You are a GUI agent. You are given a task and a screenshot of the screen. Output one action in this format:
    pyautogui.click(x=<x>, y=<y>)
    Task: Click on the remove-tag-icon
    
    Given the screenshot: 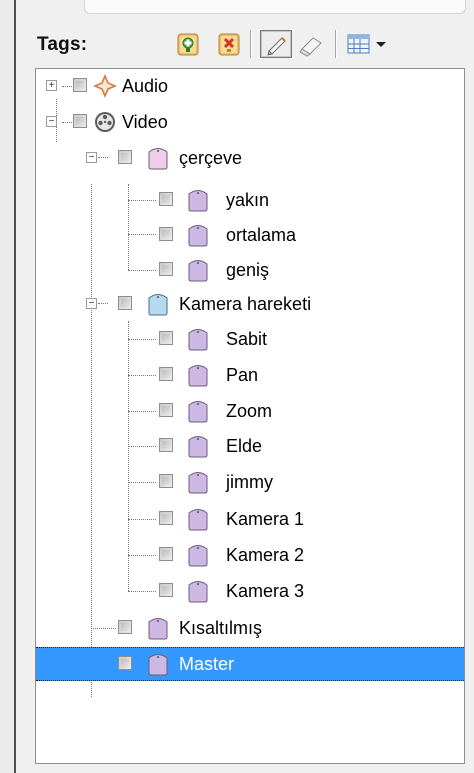 What is the action you would take?
    pyautogui.click(x=229, y=44)
    